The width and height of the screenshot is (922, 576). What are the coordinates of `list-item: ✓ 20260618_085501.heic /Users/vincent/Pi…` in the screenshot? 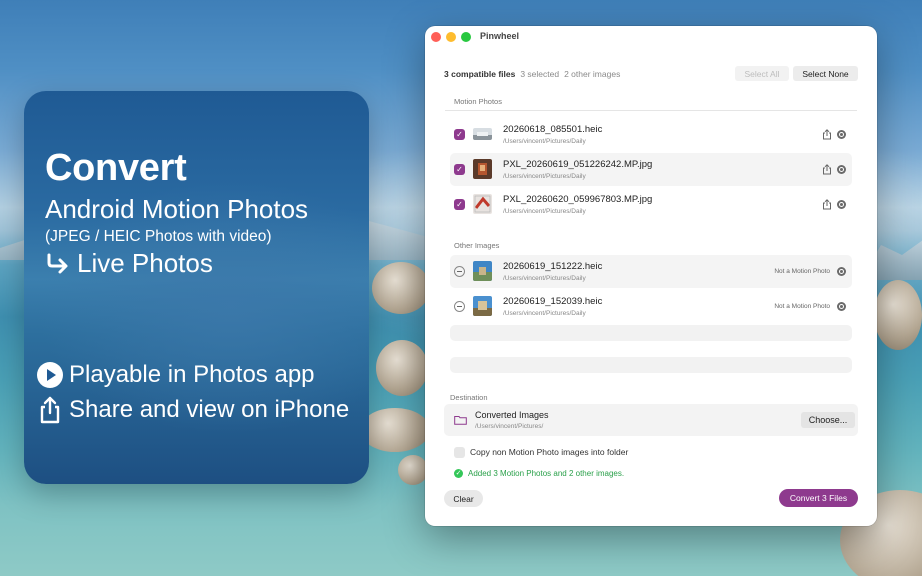 It's located at (651, 134).